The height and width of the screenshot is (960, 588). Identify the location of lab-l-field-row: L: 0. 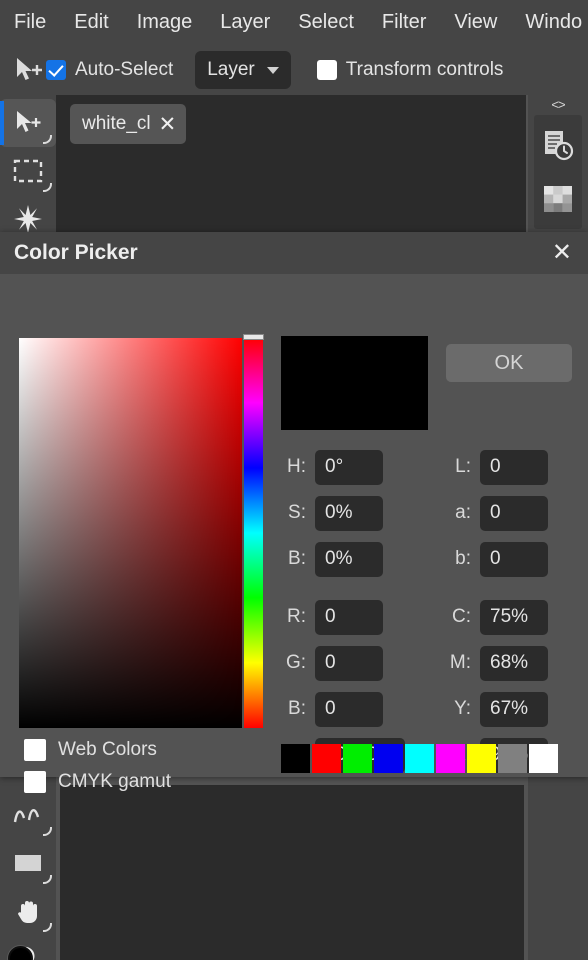
(497, 467).